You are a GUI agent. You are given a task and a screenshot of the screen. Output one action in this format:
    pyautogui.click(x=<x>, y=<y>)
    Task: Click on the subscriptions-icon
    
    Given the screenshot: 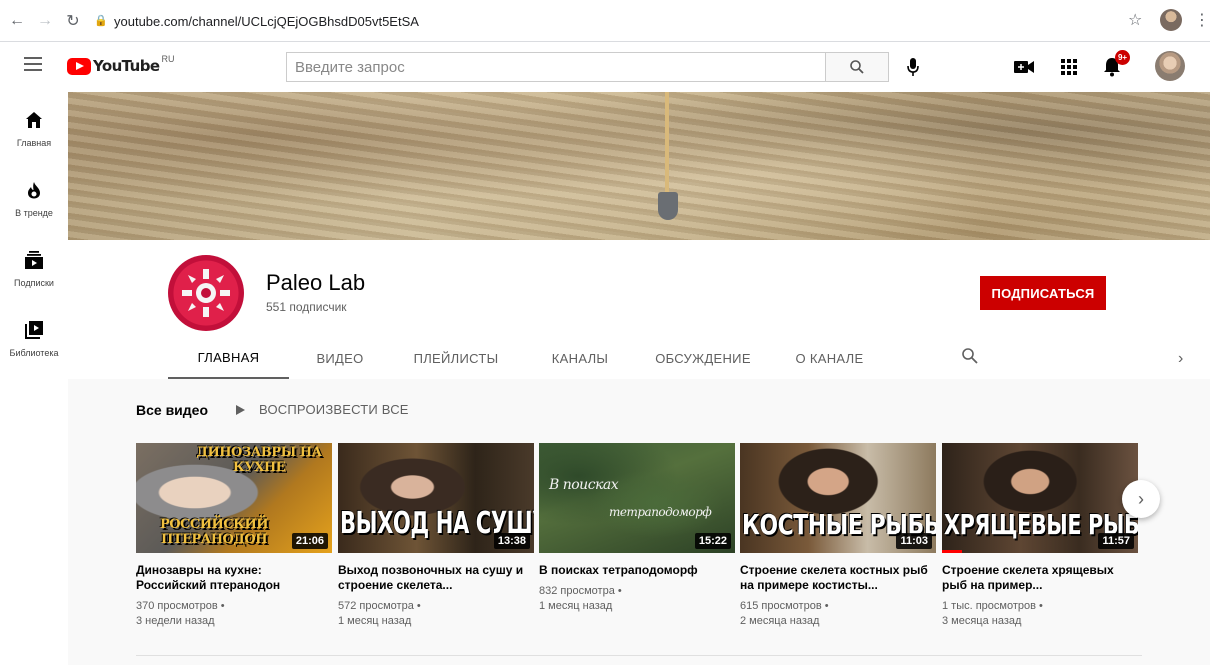 What is the action you would take?
    pyautogui.click(x=34, y=260)
    